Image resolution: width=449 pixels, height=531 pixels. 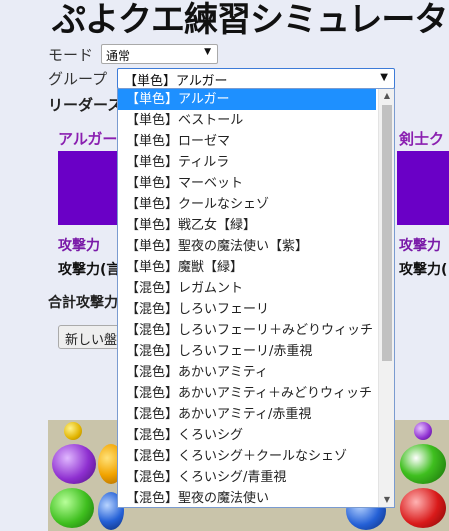 I want to click on group-option: 【単色】聖夜の魔法使い【紫】, so click(x=247, y=246).